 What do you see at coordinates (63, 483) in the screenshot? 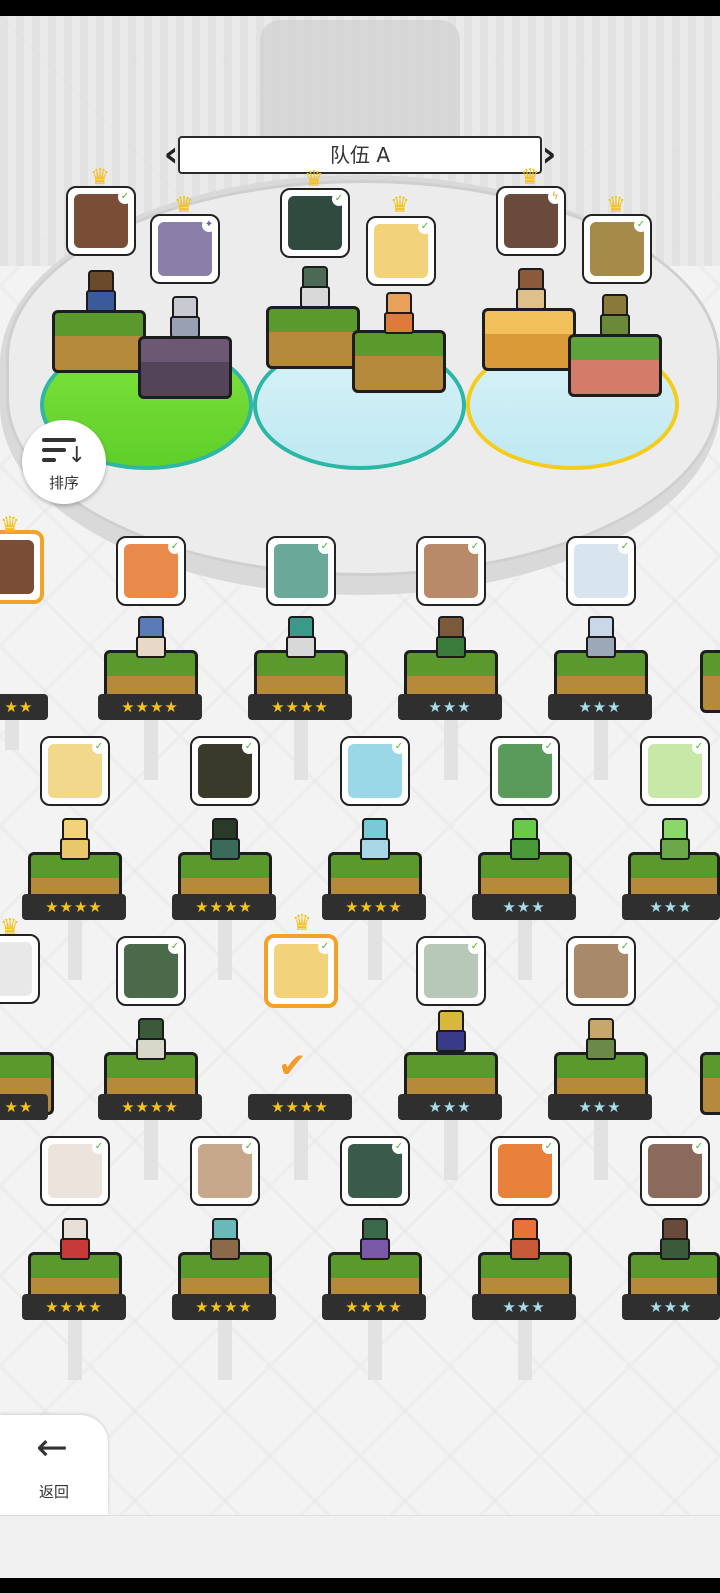
I see `sort-label: 排序` at bounding box center [63, 483].